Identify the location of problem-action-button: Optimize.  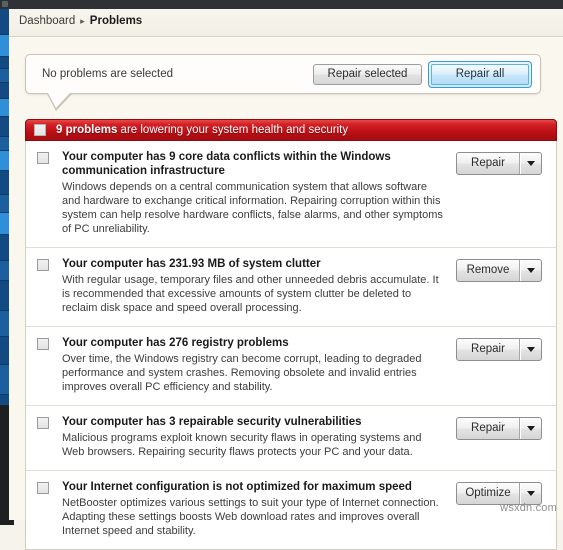
(488, 493).